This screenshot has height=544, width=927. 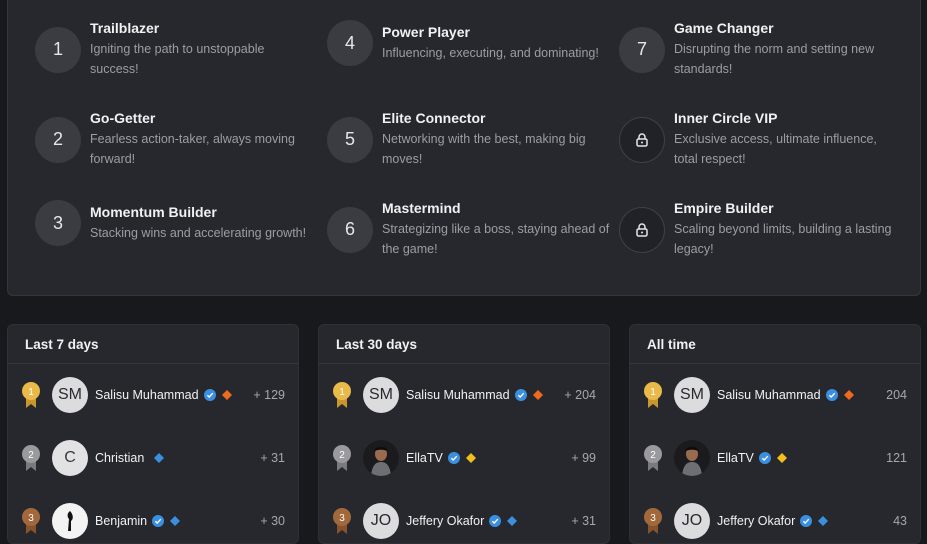 What do you see at coordinates (350, 43) in the screenshot?
I see `level-badge: 4` at bounding box center [350, 43].